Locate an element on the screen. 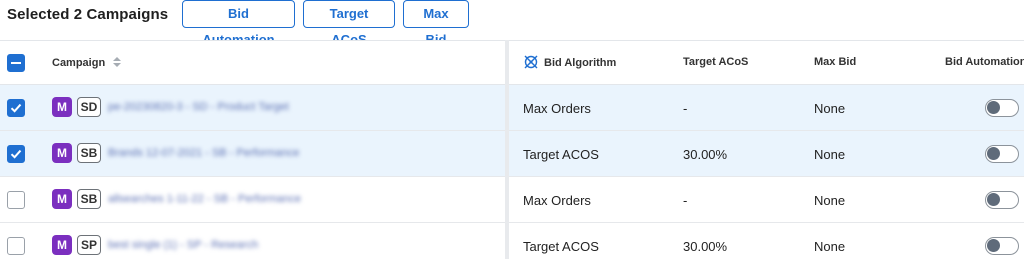 This screenshot has width=1024, height=259. minus-icon is located at coordinates (16, 63).